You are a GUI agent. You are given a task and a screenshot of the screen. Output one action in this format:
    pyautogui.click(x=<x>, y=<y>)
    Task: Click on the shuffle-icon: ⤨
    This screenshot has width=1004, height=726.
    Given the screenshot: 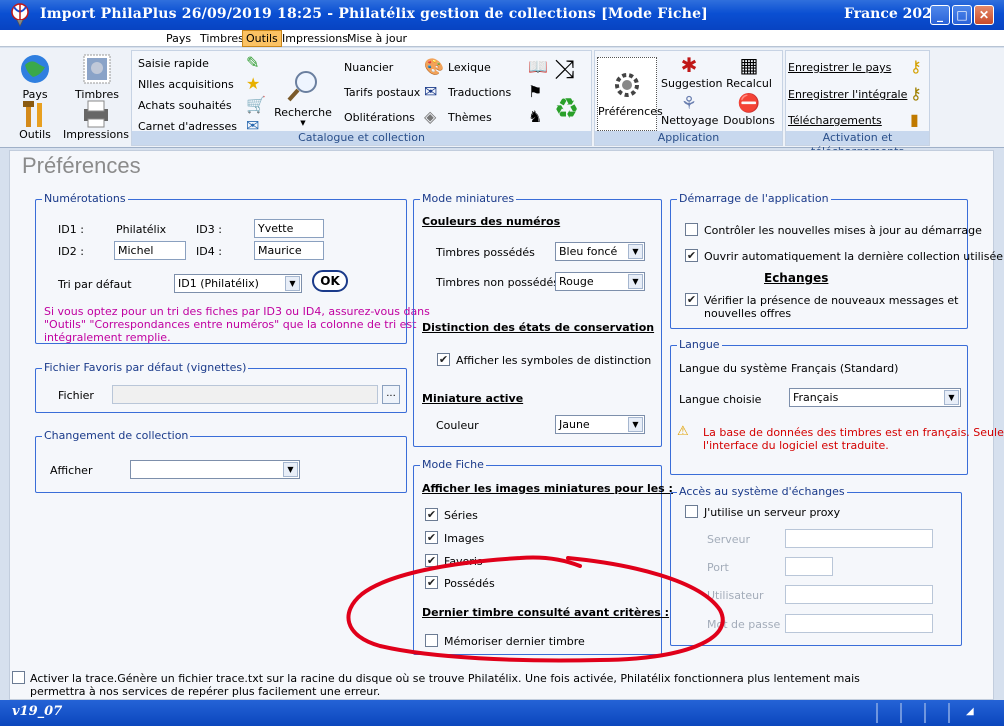 What is the action you would take?
    pyautogui.click(x=564, y=70)
    